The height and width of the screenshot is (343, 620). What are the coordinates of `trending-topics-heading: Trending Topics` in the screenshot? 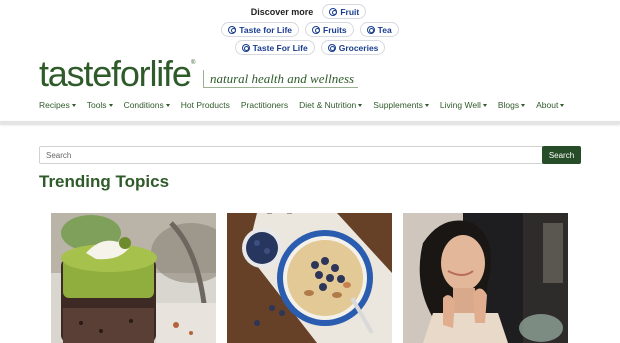 It's located at (104, 181).